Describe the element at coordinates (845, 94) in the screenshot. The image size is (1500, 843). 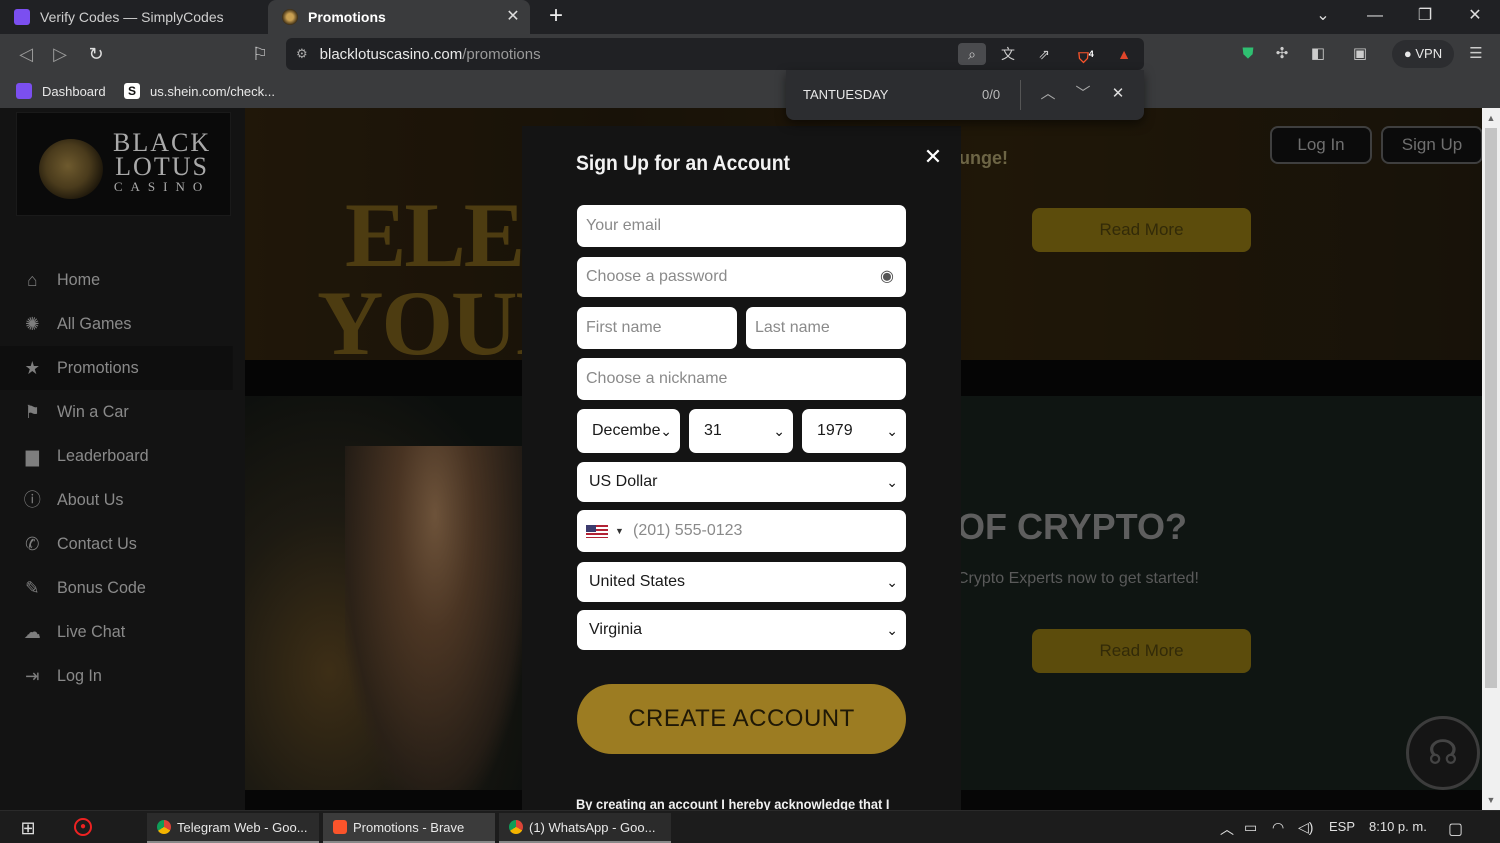
I see `find-input: TANTUESDAY` at that location.